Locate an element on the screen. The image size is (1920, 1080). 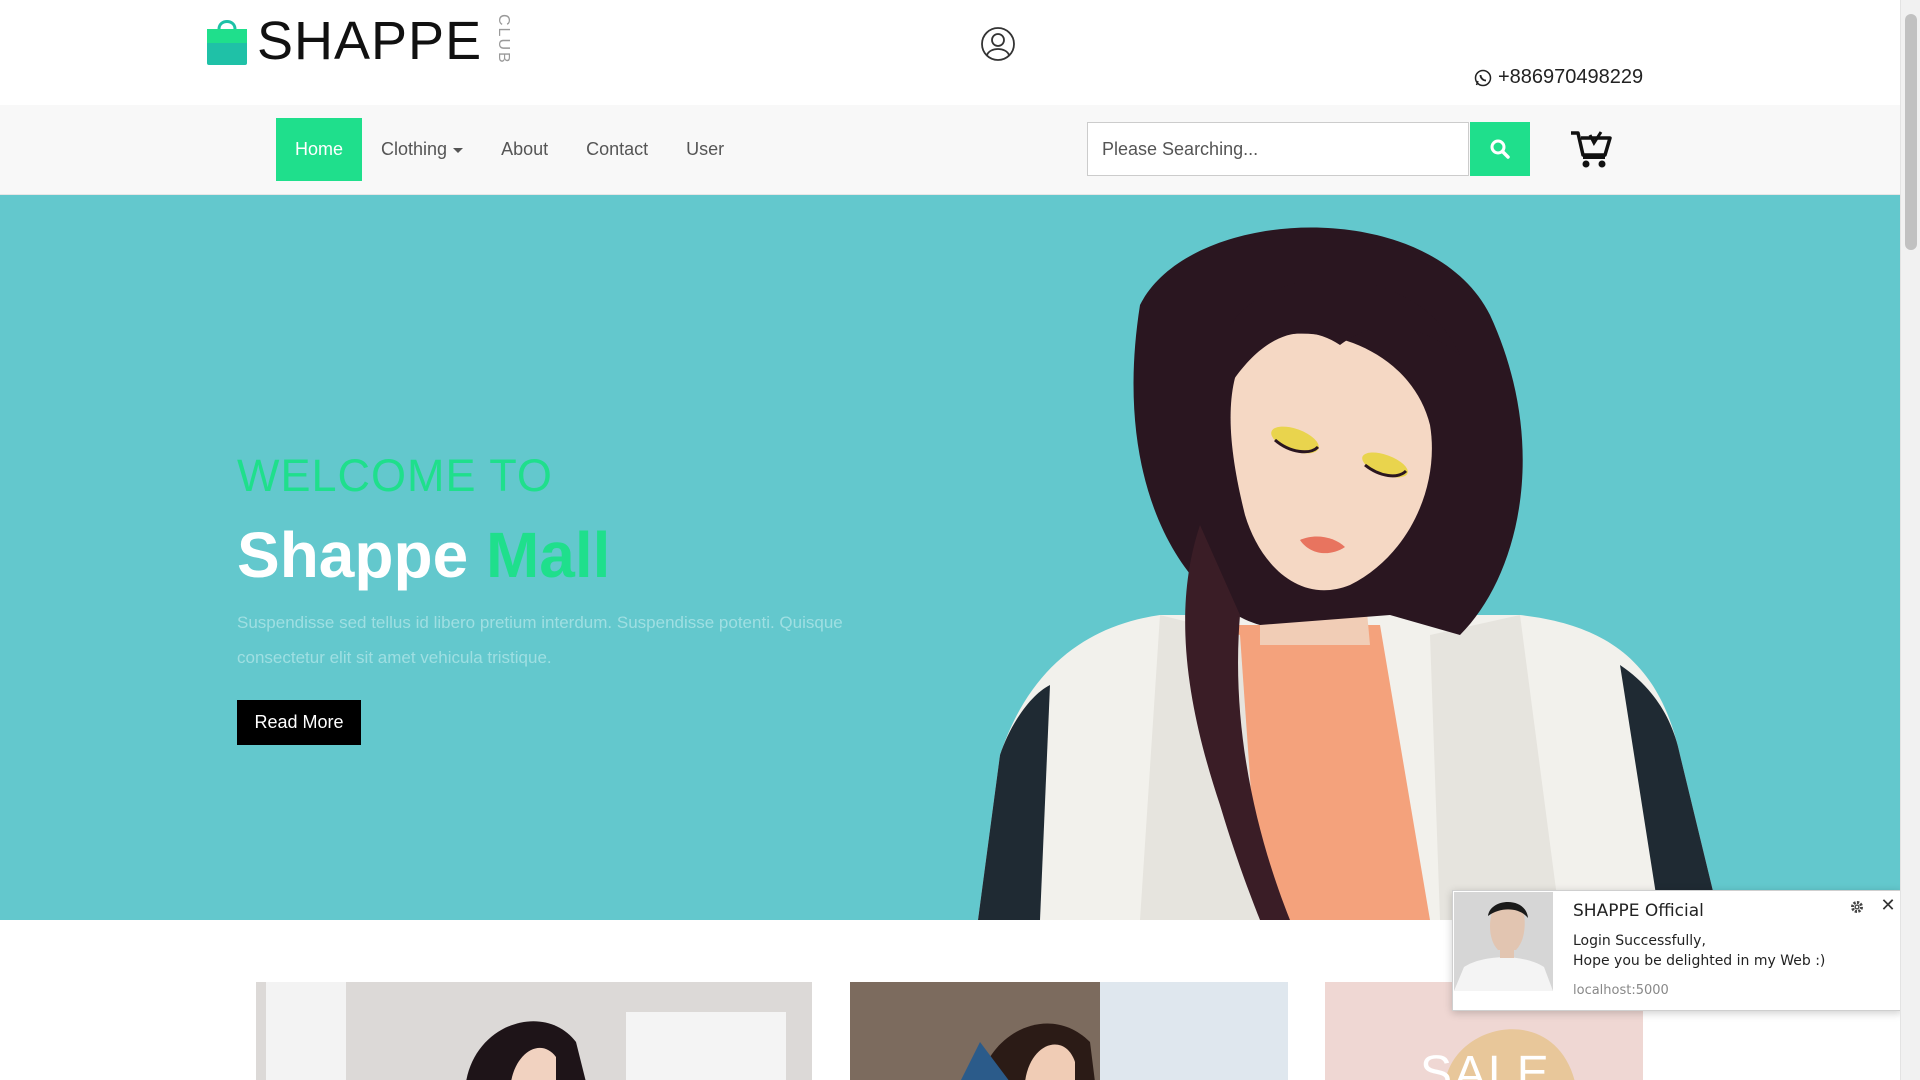
nav-item-label: User is located at coordinates (705, 149).